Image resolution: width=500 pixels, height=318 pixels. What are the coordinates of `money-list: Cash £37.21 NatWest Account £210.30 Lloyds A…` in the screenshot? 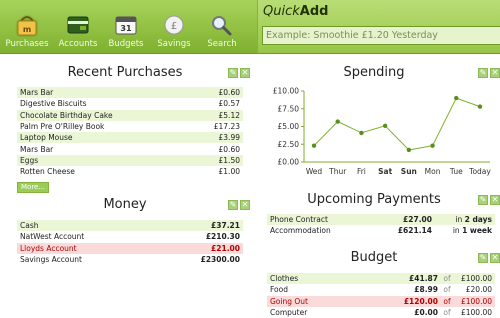 It's located at (130, 242).